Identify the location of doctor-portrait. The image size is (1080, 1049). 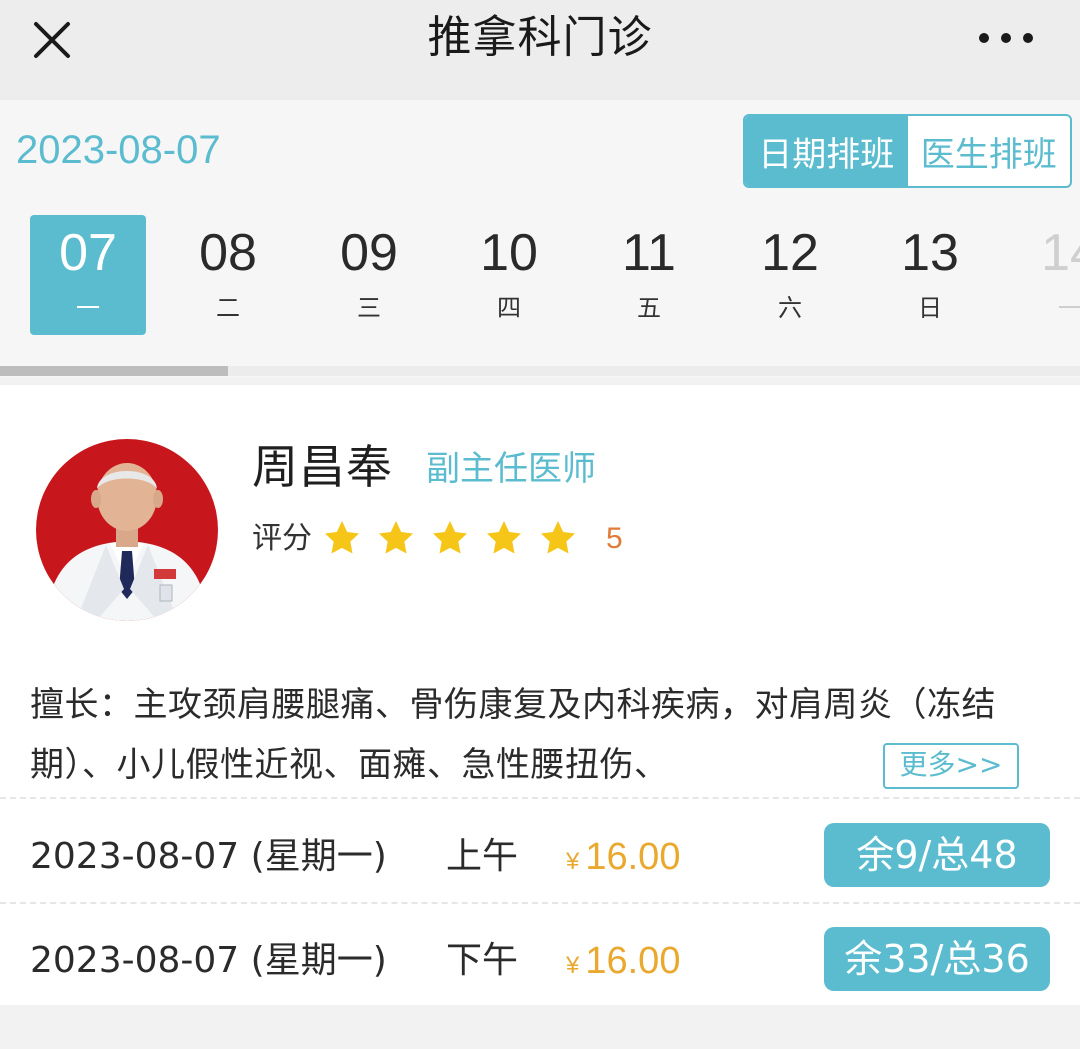
(127, 530).